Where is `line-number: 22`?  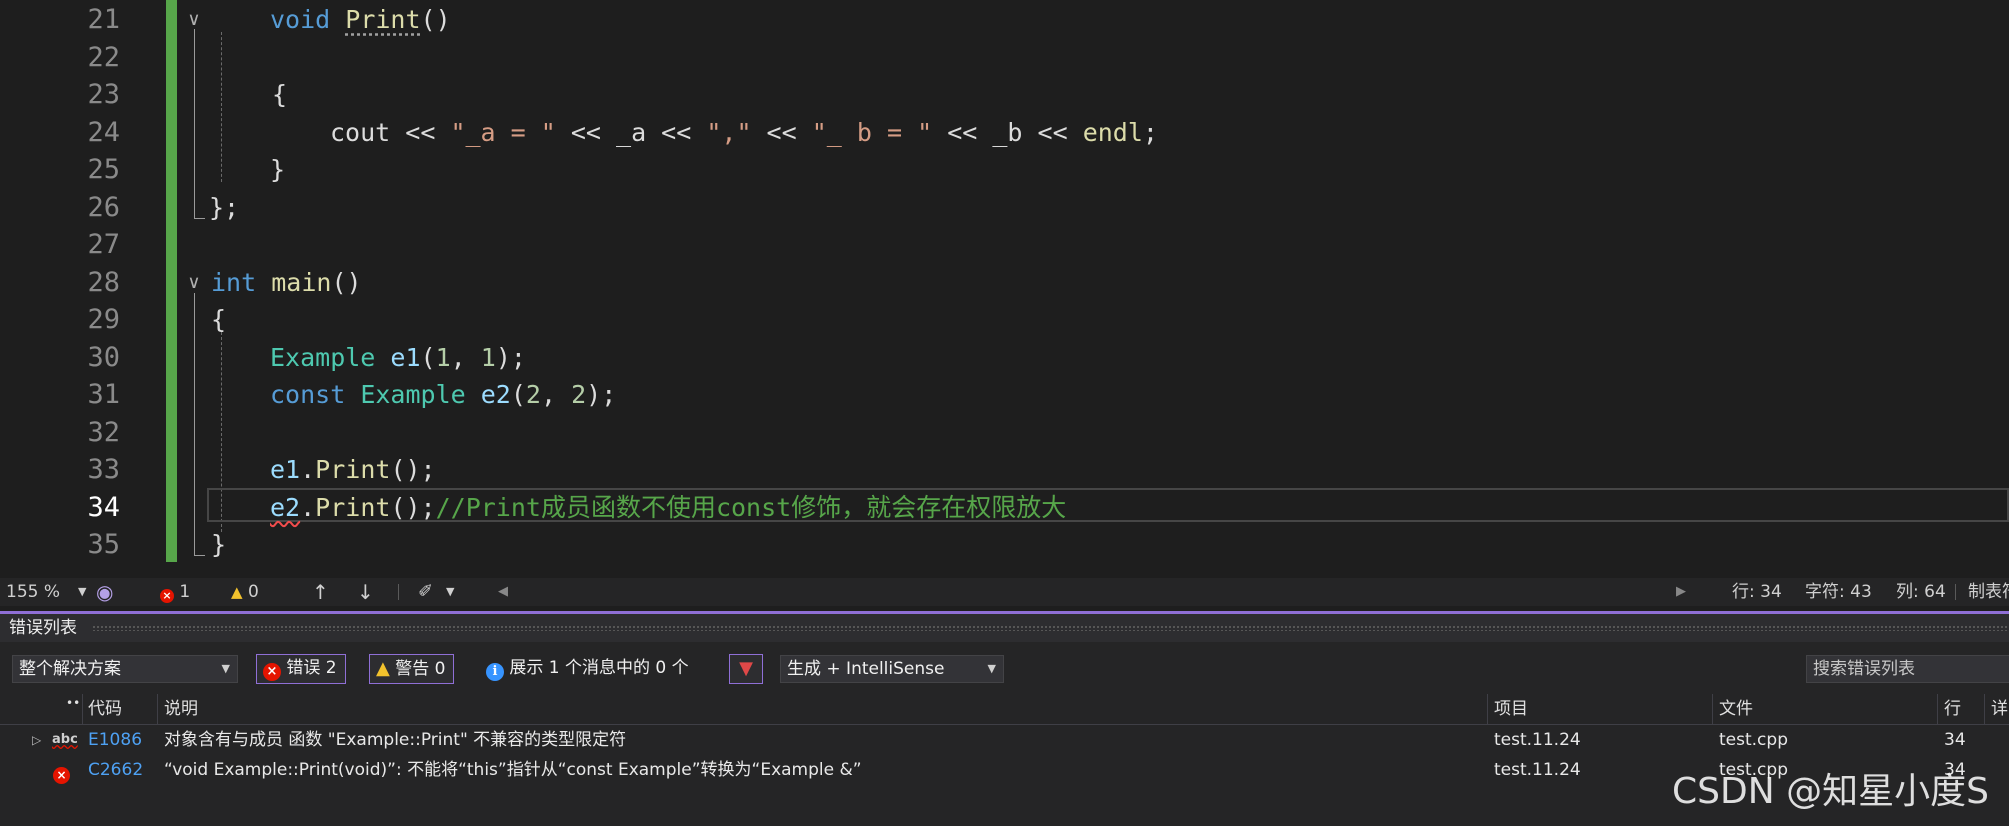 line-number: 22 is located at coordinates (103, 57).